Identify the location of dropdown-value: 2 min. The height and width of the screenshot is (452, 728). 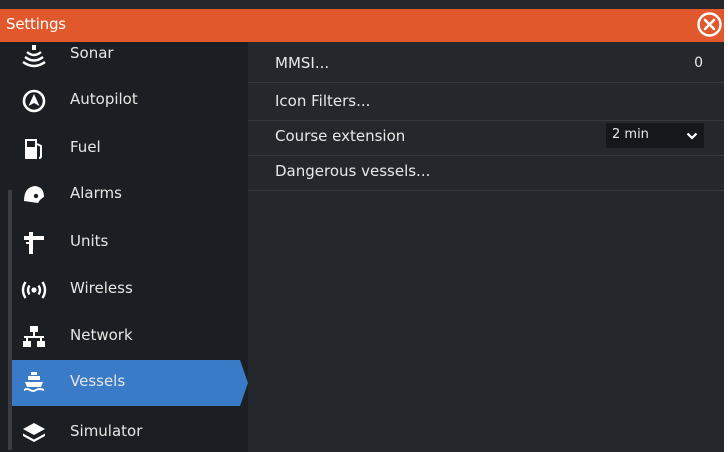
(630, 134).